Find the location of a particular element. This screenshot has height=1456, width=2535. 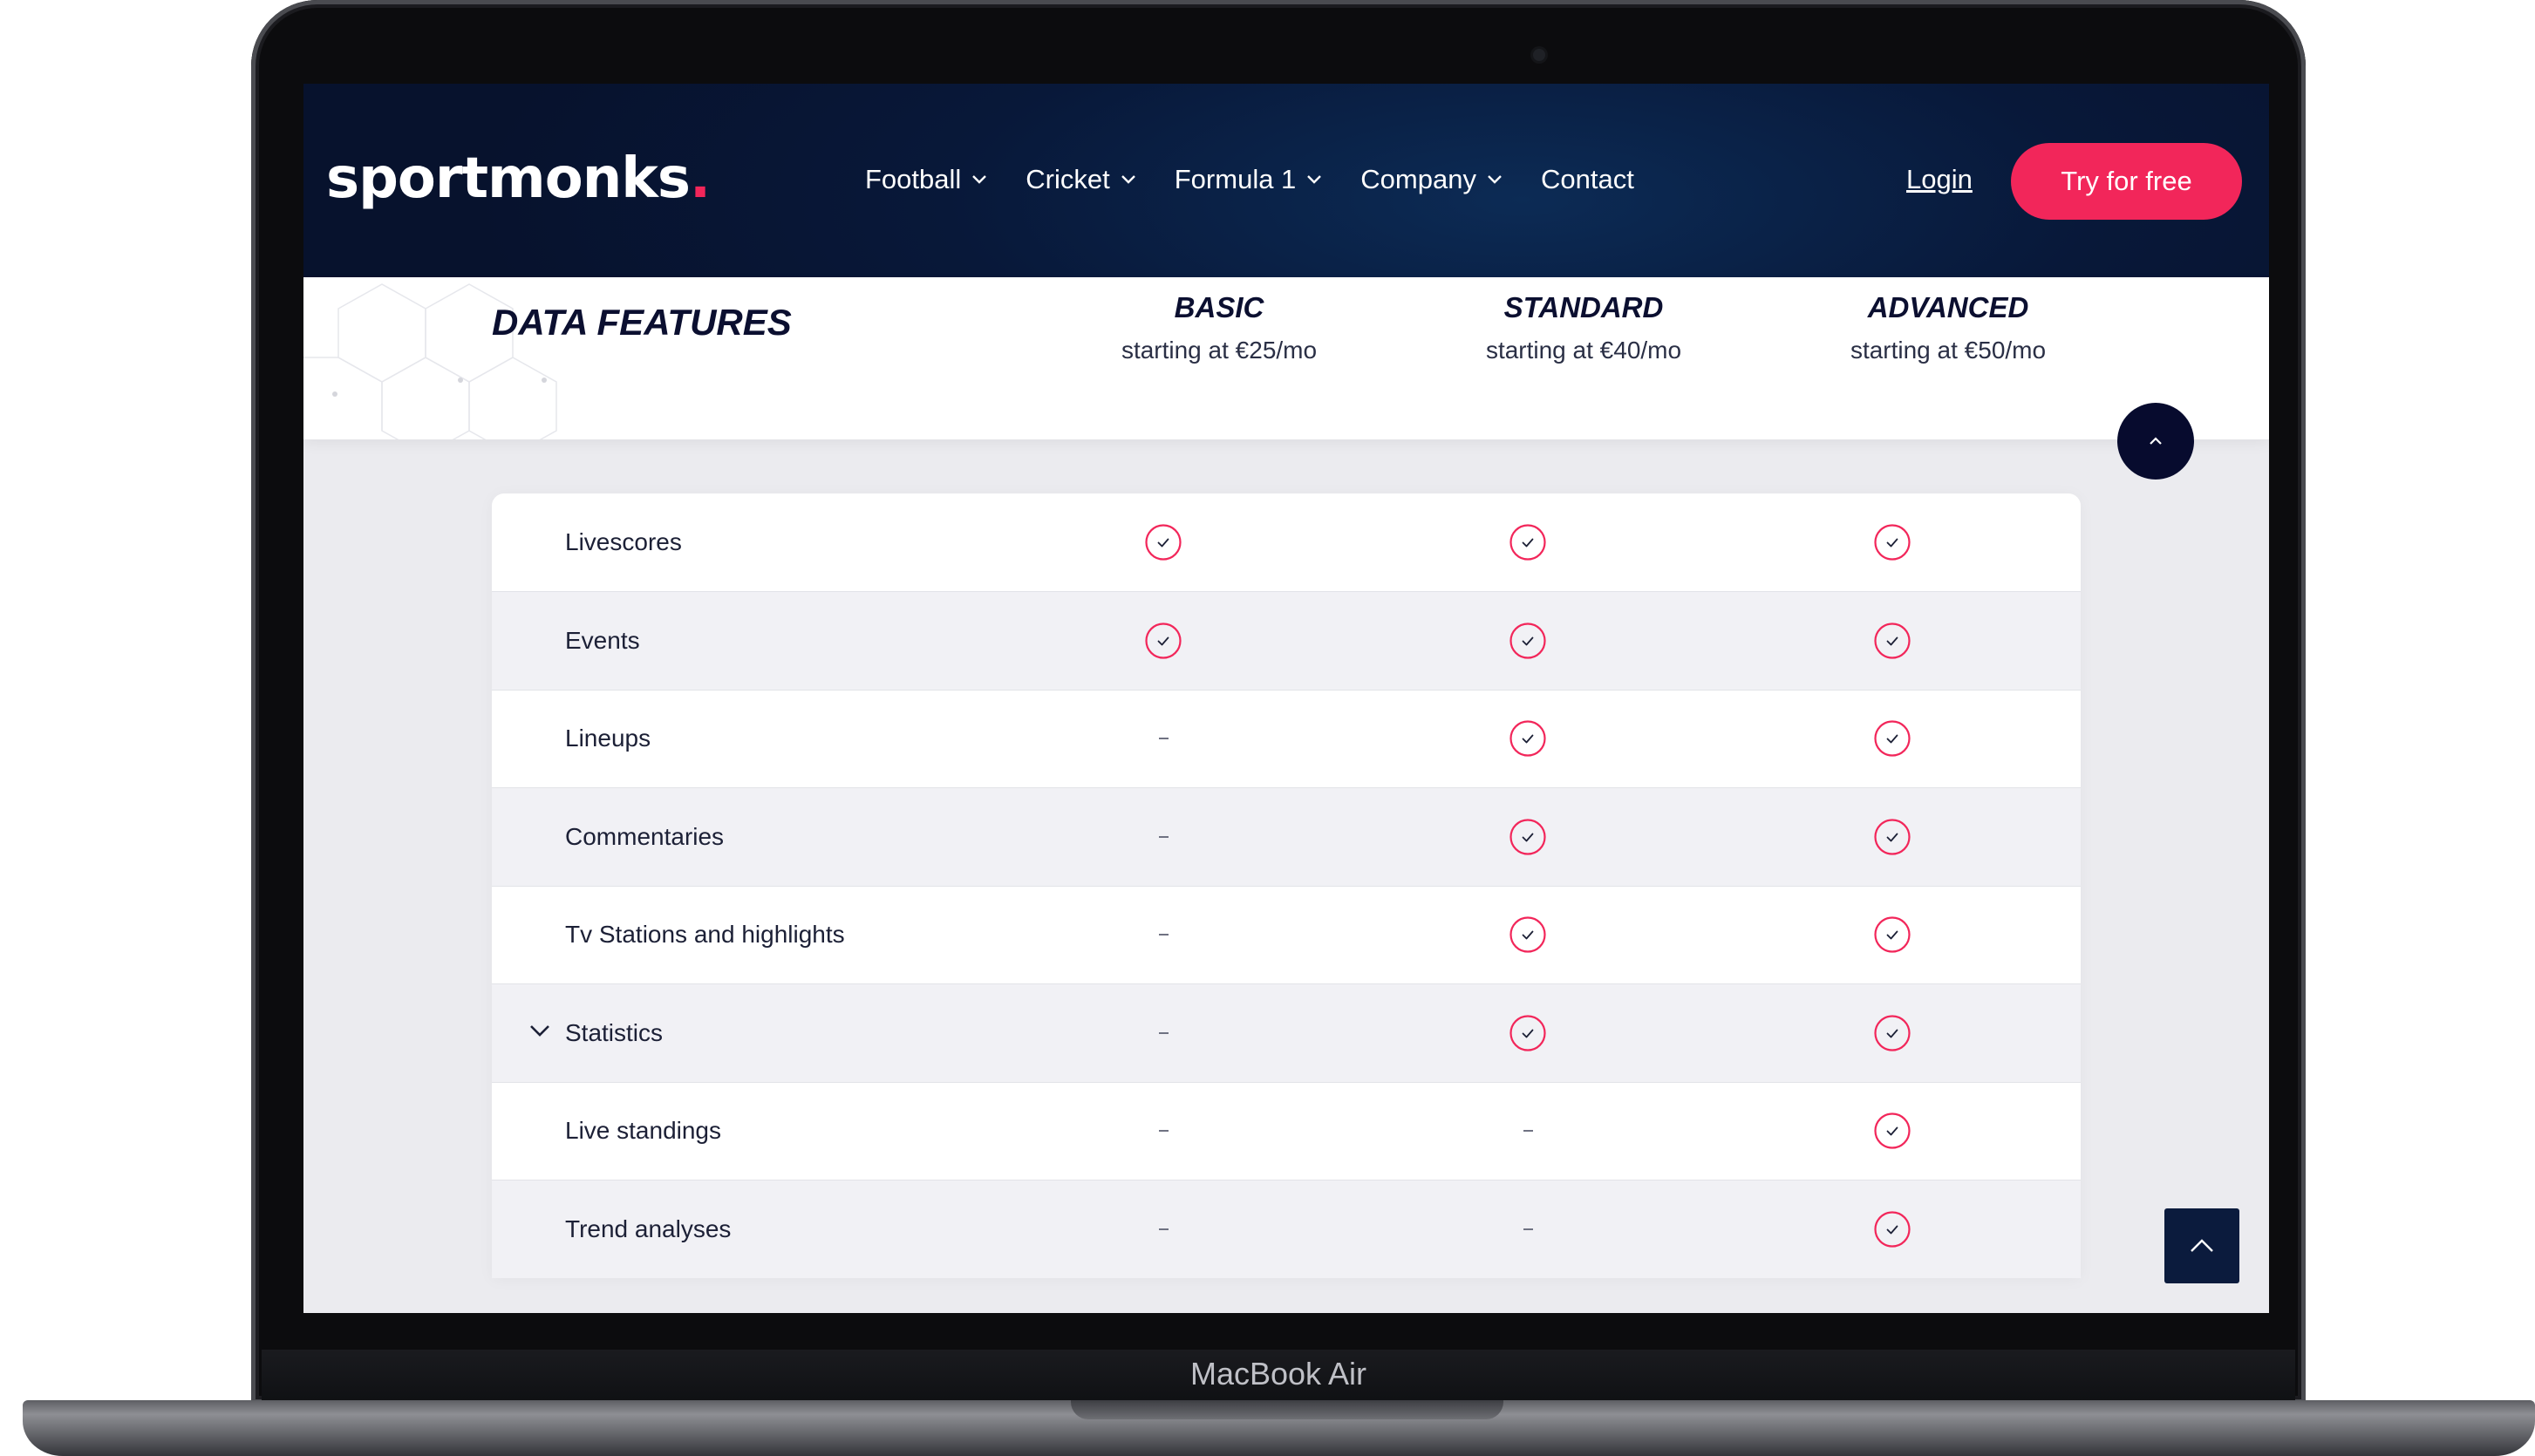

feature-label: Livescores is located at coordinates (623, 541).